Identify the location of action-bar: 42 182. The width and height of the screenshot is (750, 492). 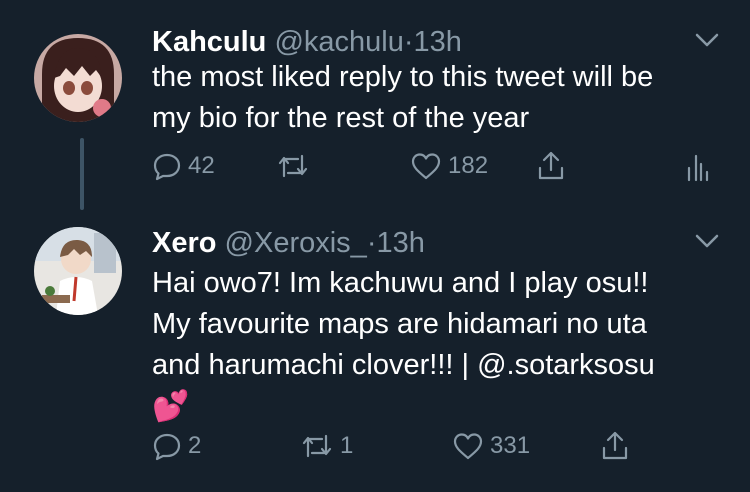
(437, 166).